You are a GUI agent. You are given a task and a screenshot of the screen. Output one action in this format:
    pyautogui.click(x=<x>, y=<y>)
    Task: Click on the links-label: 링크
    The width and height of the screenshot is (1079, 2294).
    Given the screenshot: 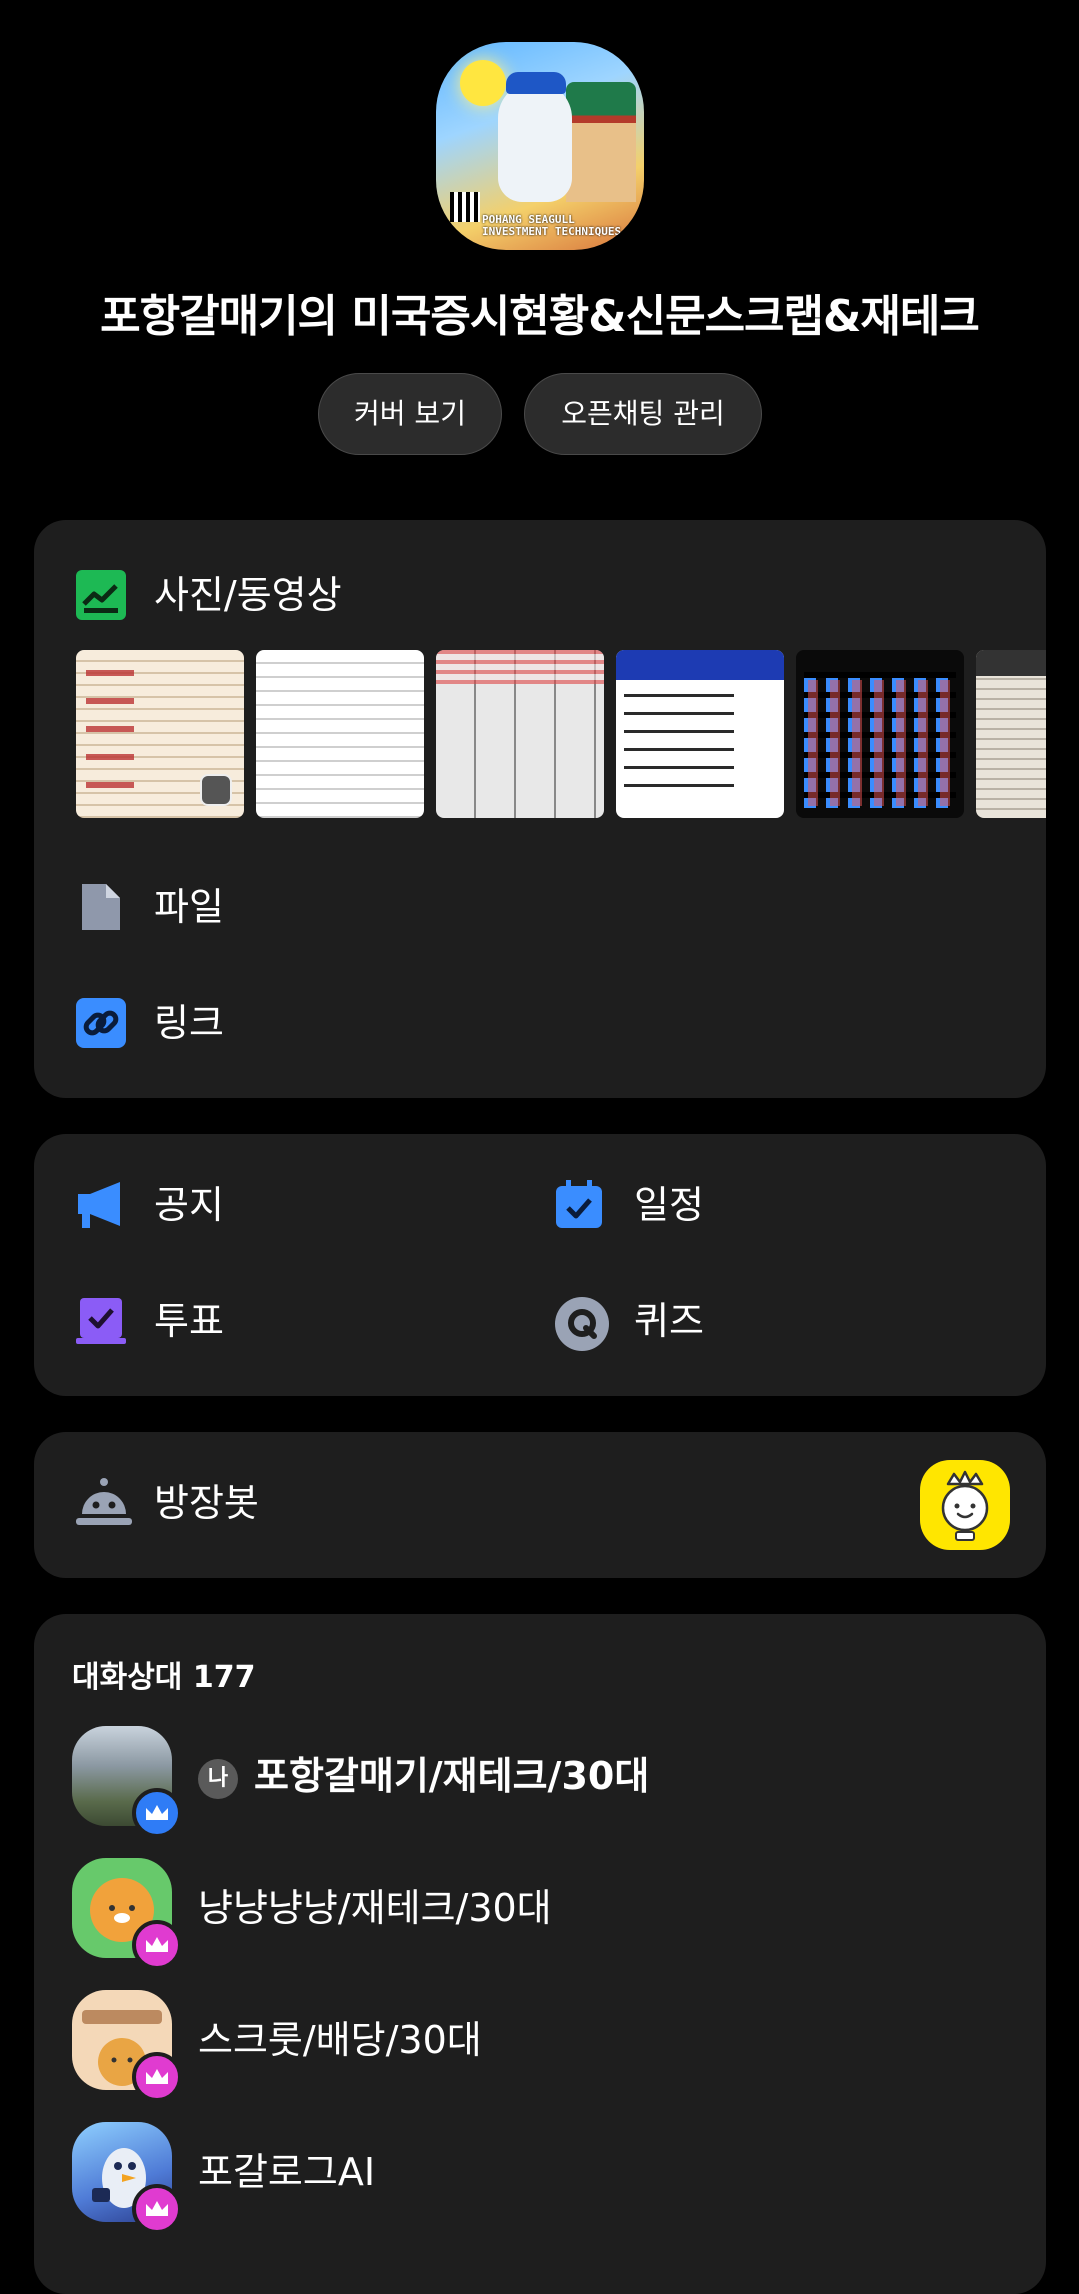 What is the action you would take?
    pyautogui.click(x=189, y=1023)
    